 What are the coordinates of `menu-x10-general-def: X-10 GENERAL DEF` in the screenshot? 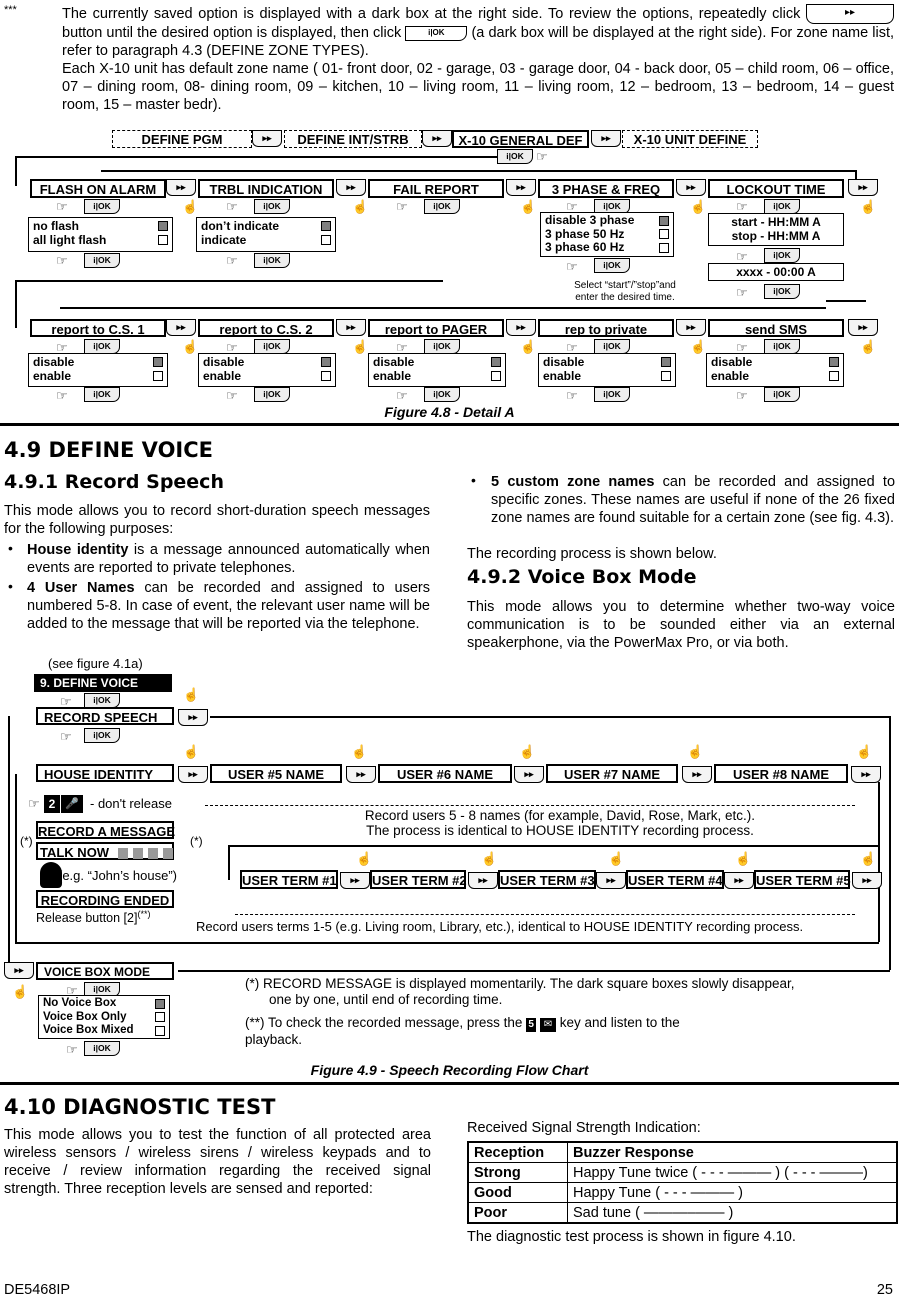 It's located at (520, 139).